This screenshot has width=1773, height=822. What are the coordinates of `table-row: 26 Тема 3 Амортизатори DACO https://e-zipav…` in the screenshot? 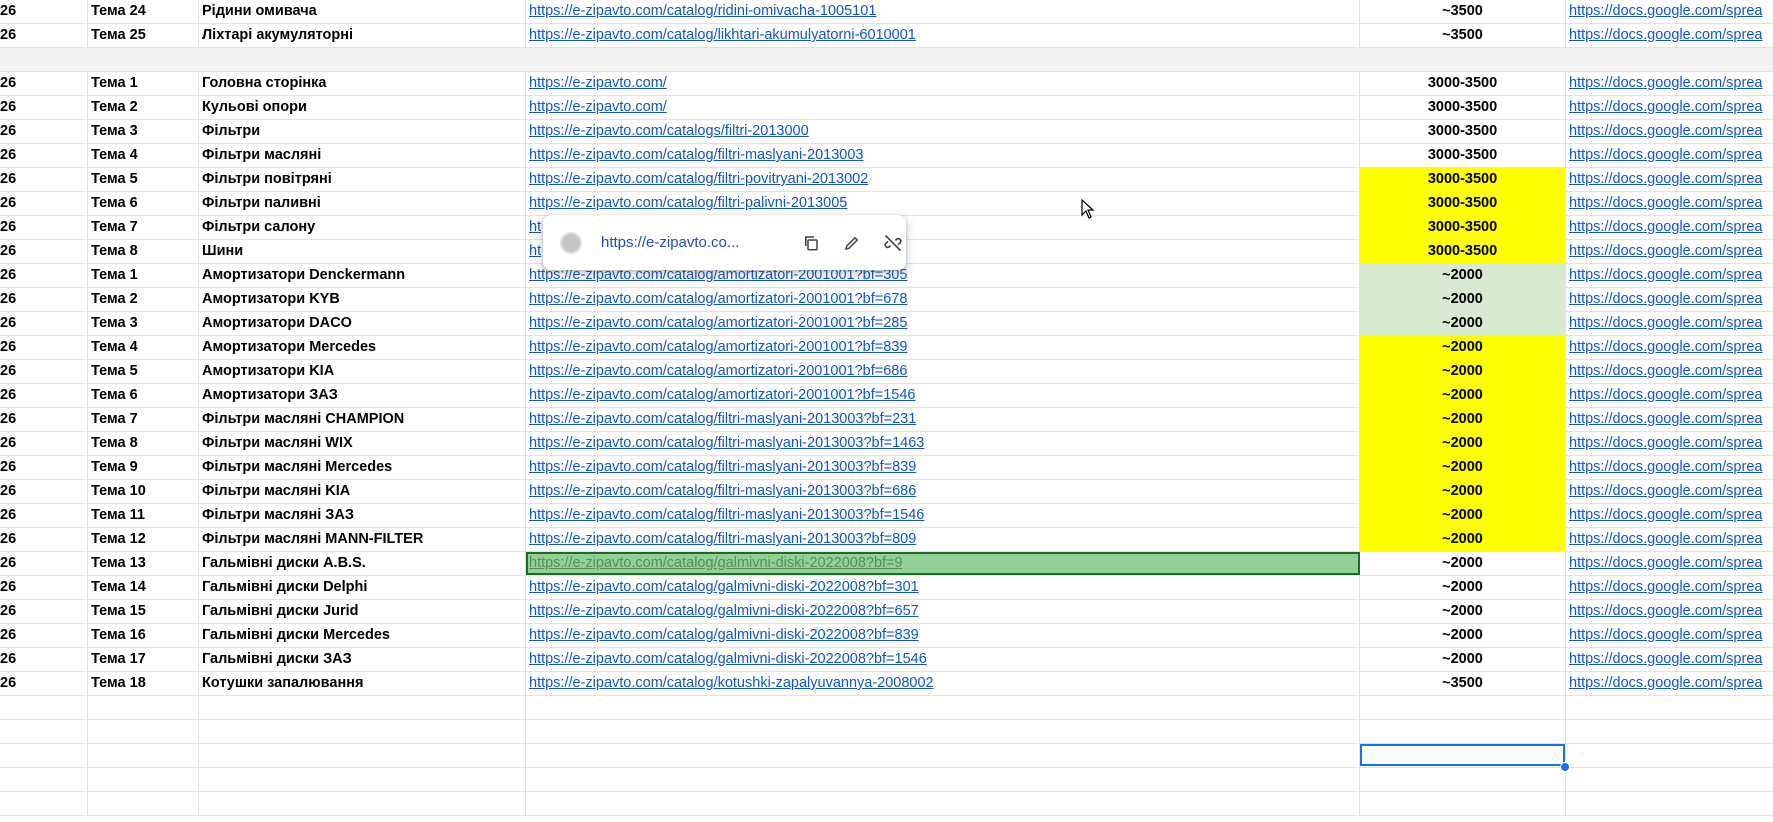 It's located at (886, 324).